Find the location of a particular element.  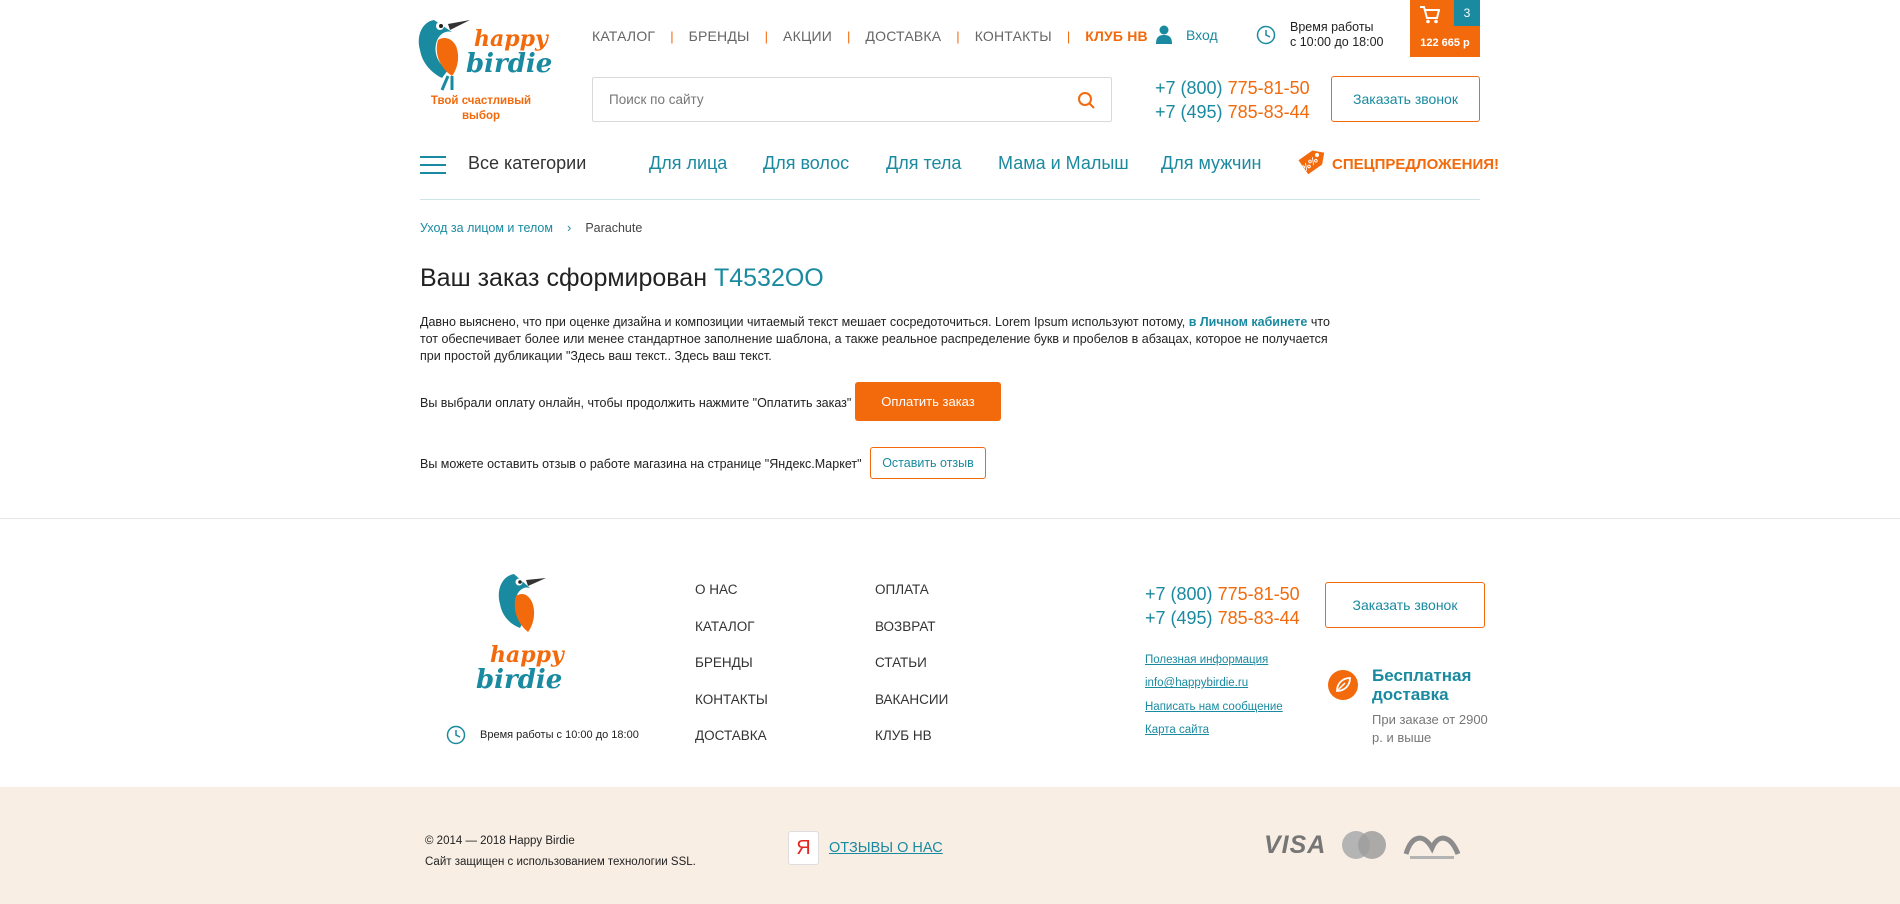

footer-phone-2-code: +7 (495) is located at coordinates (1179, 618).